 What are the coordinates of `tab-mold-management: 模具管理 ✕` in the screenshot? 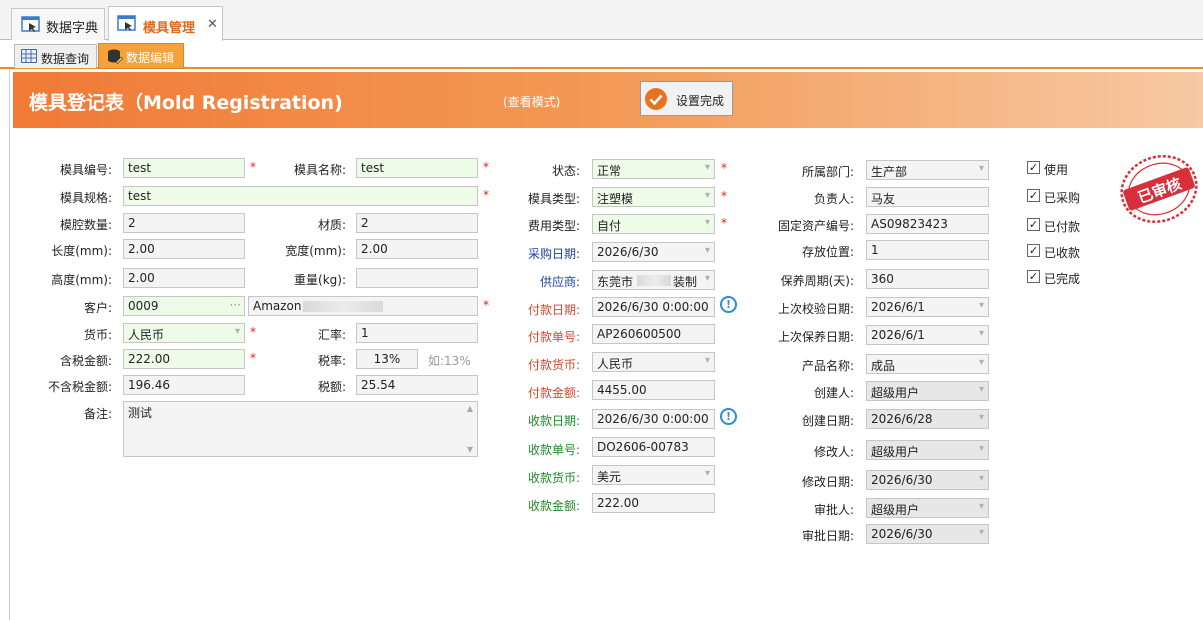 It's located at (165, 23).